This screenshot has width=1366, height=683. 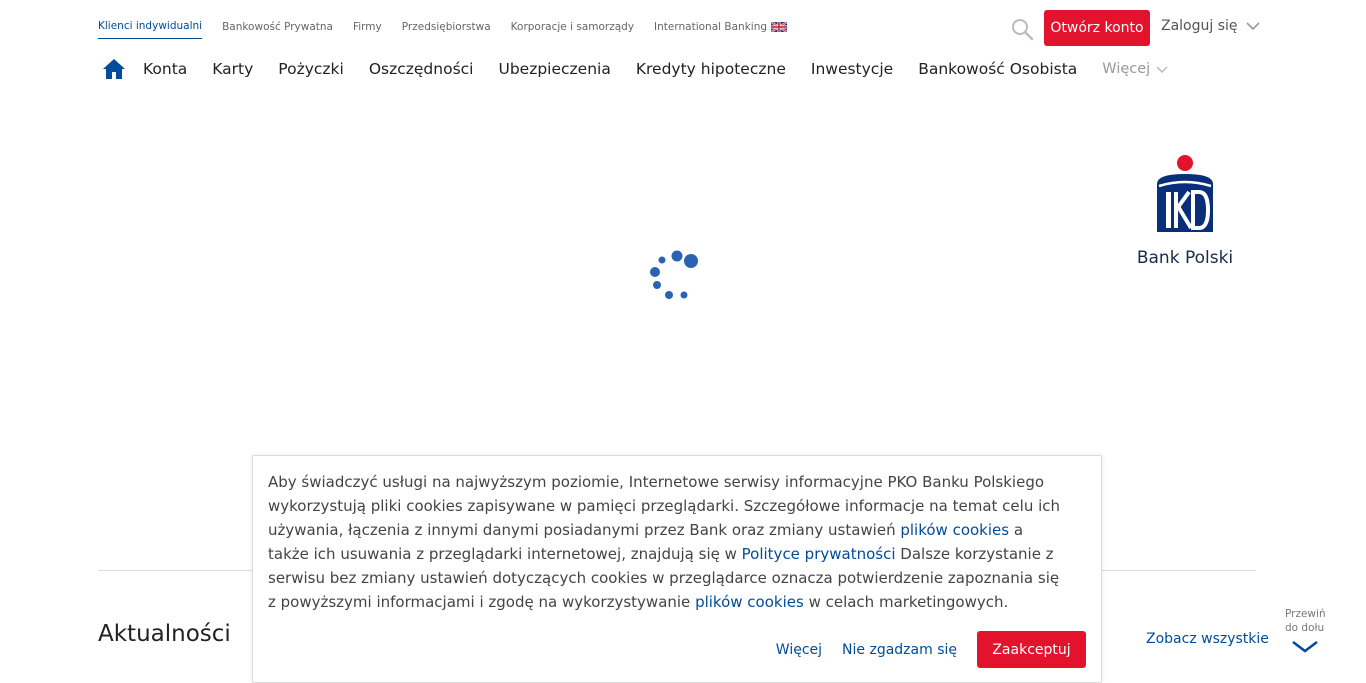 I want to click on nav-item-accounts: Konta, so click(x=165, y=69).